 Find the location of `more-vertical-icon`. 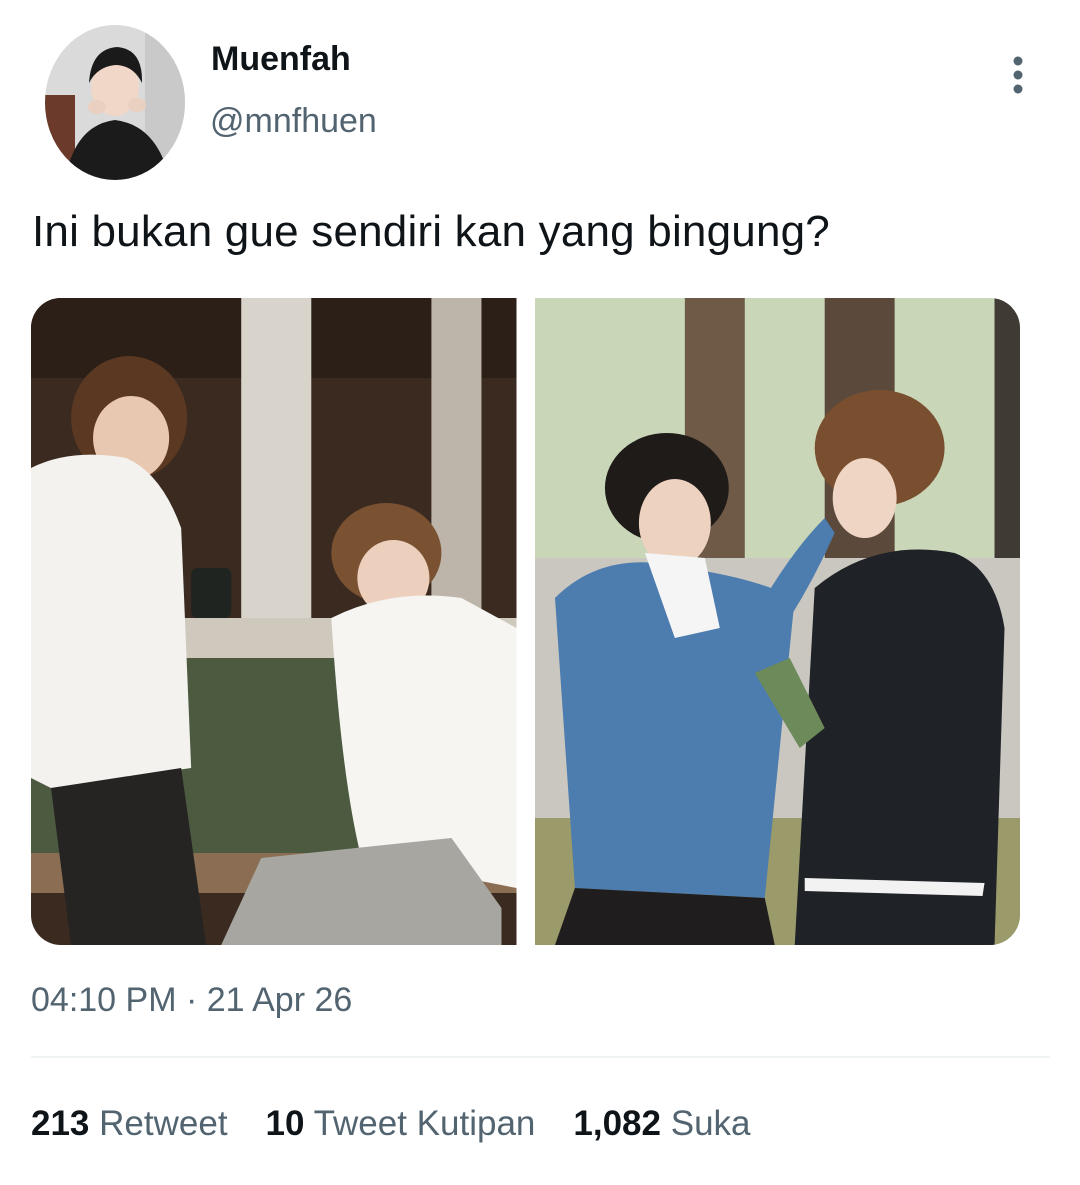

more-vertical-icon is located at coordinates (1018, 75).